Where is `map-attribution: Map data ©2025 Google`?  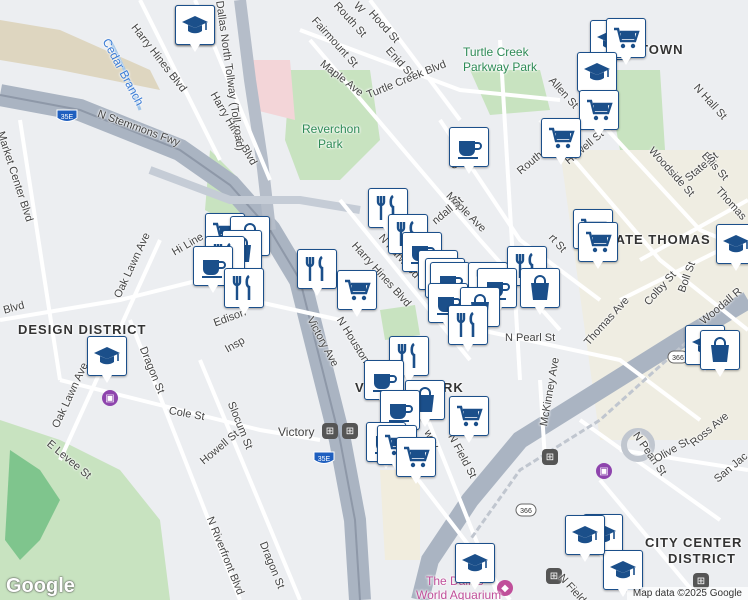
map-attribution: Map data ©2025 Google is located at coordinates (687, 593).